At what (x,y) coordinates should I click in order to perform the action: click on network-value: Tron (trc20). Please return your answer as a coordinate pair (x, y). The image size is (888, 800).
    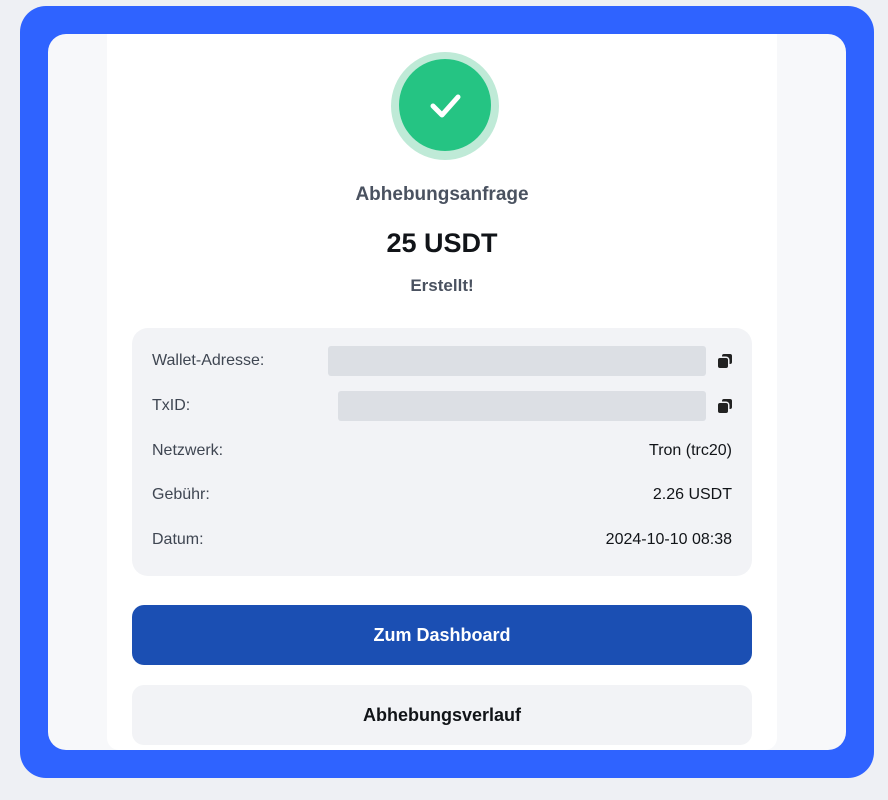
    Looking at the image, I should click on (690, 450).